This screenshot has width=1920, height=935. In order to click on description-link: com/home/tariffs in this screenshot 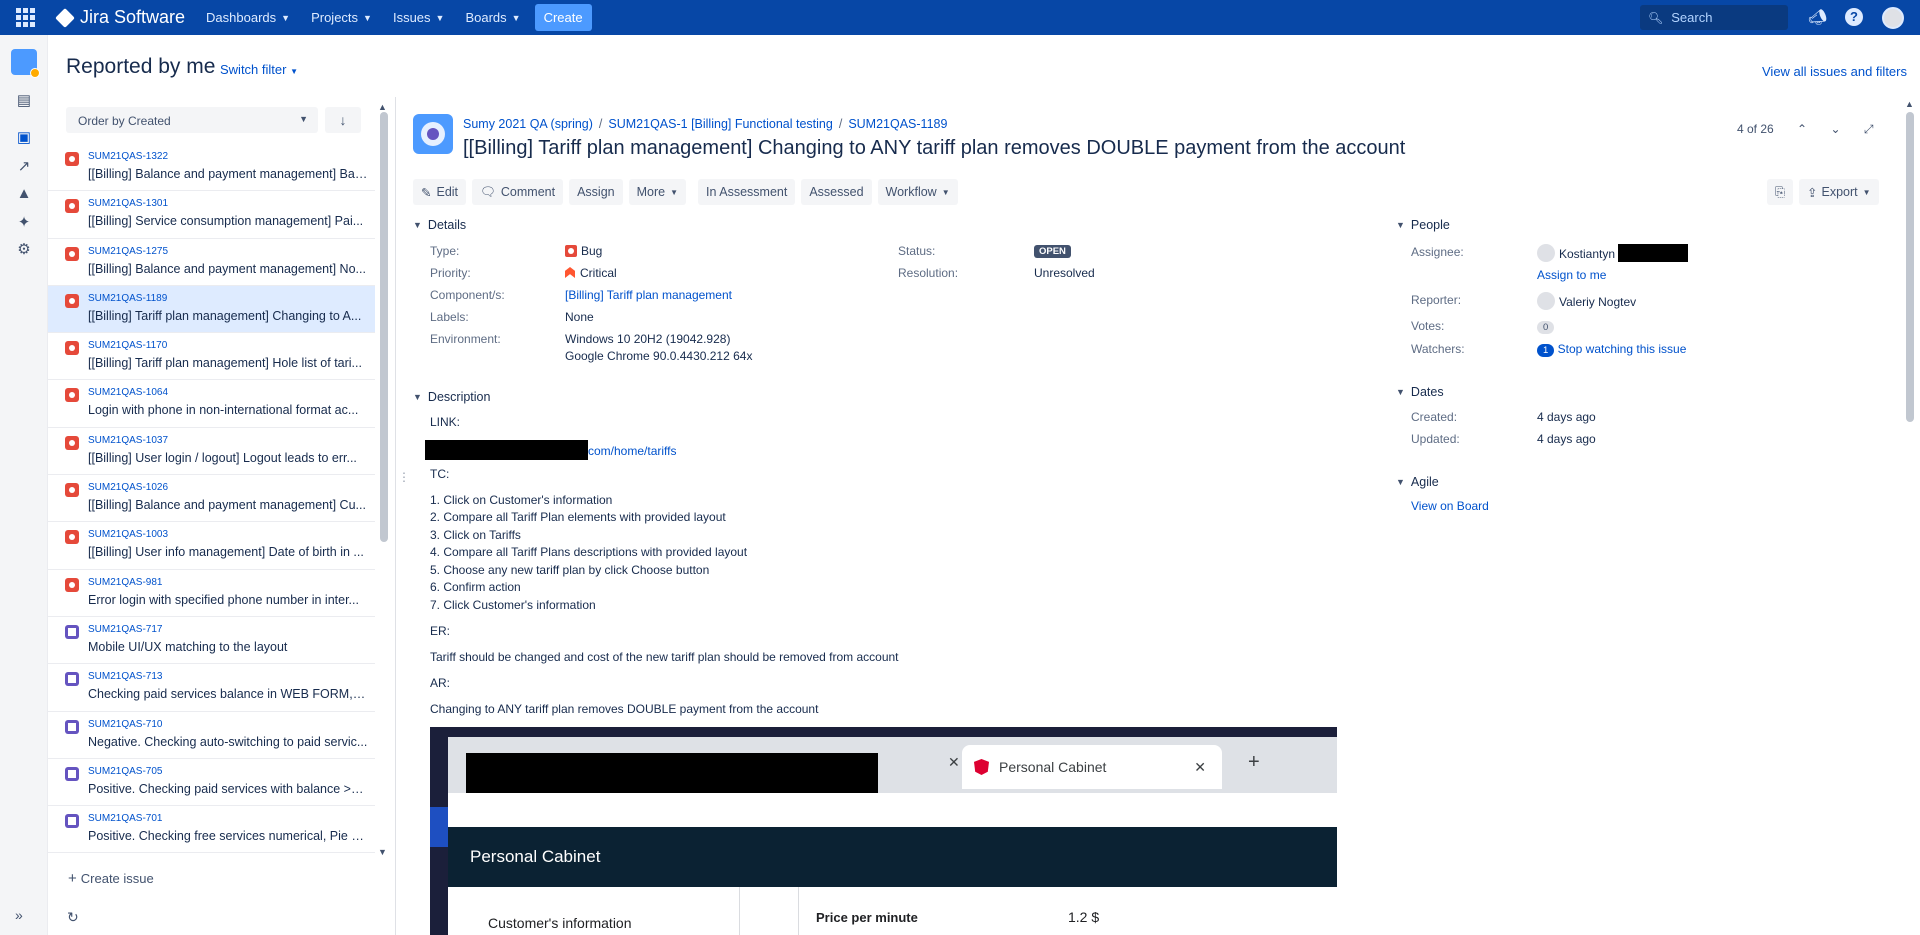, I will do `click(632, 451)`.